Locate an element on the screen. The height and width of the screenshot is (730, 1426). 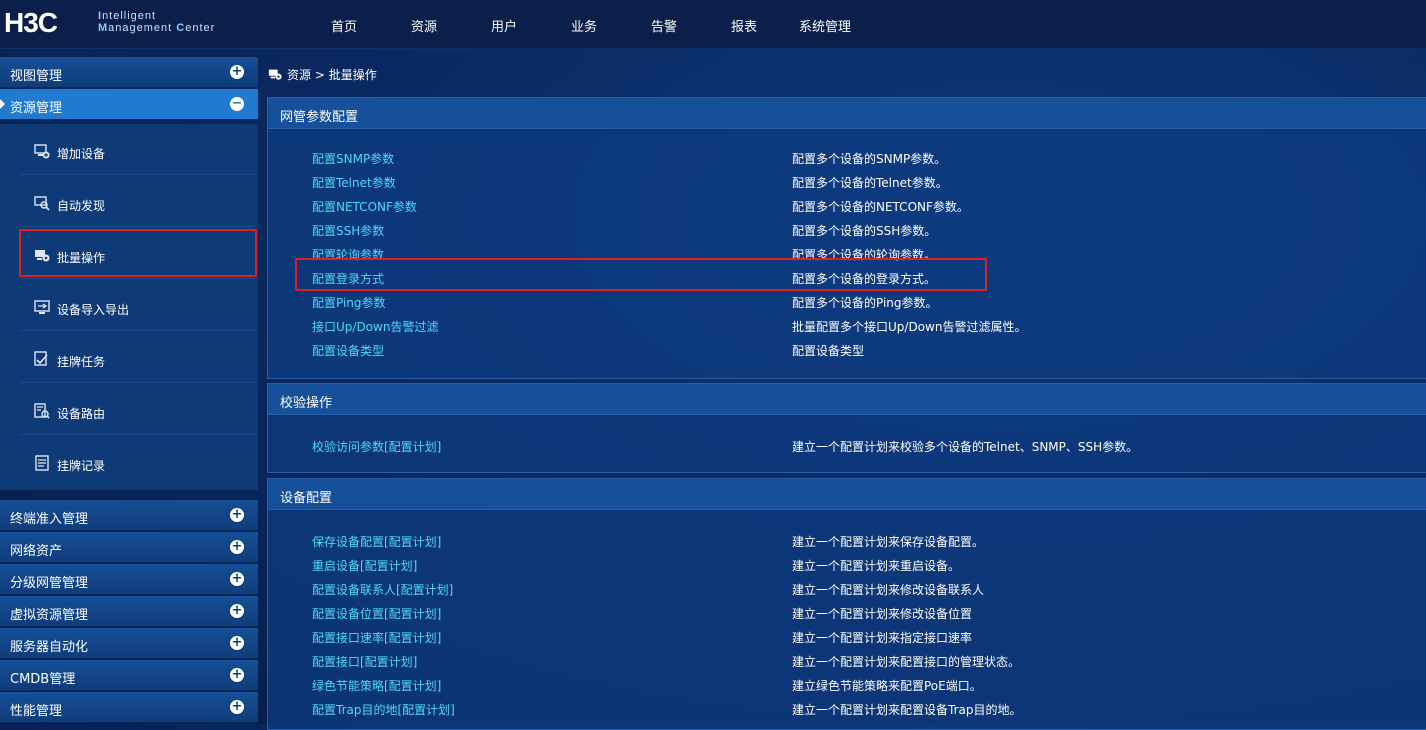
panel-header: 设备配置 is located at coordinates (847, 494).